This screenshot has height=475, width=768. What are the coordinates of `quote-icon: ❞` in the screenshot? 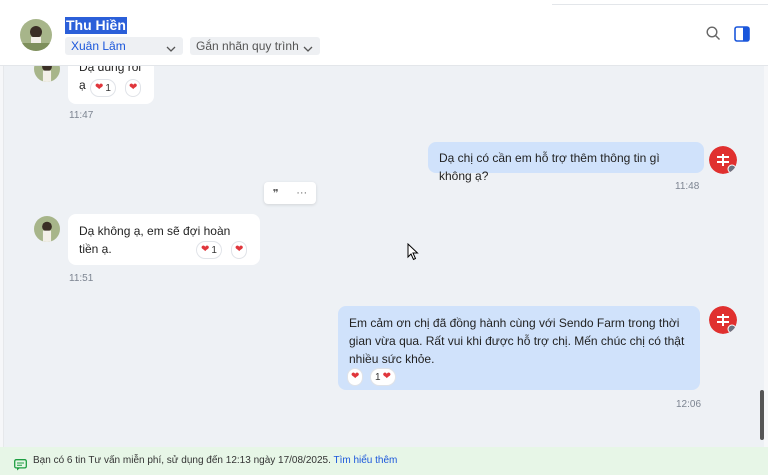 It's located at (276, 193).